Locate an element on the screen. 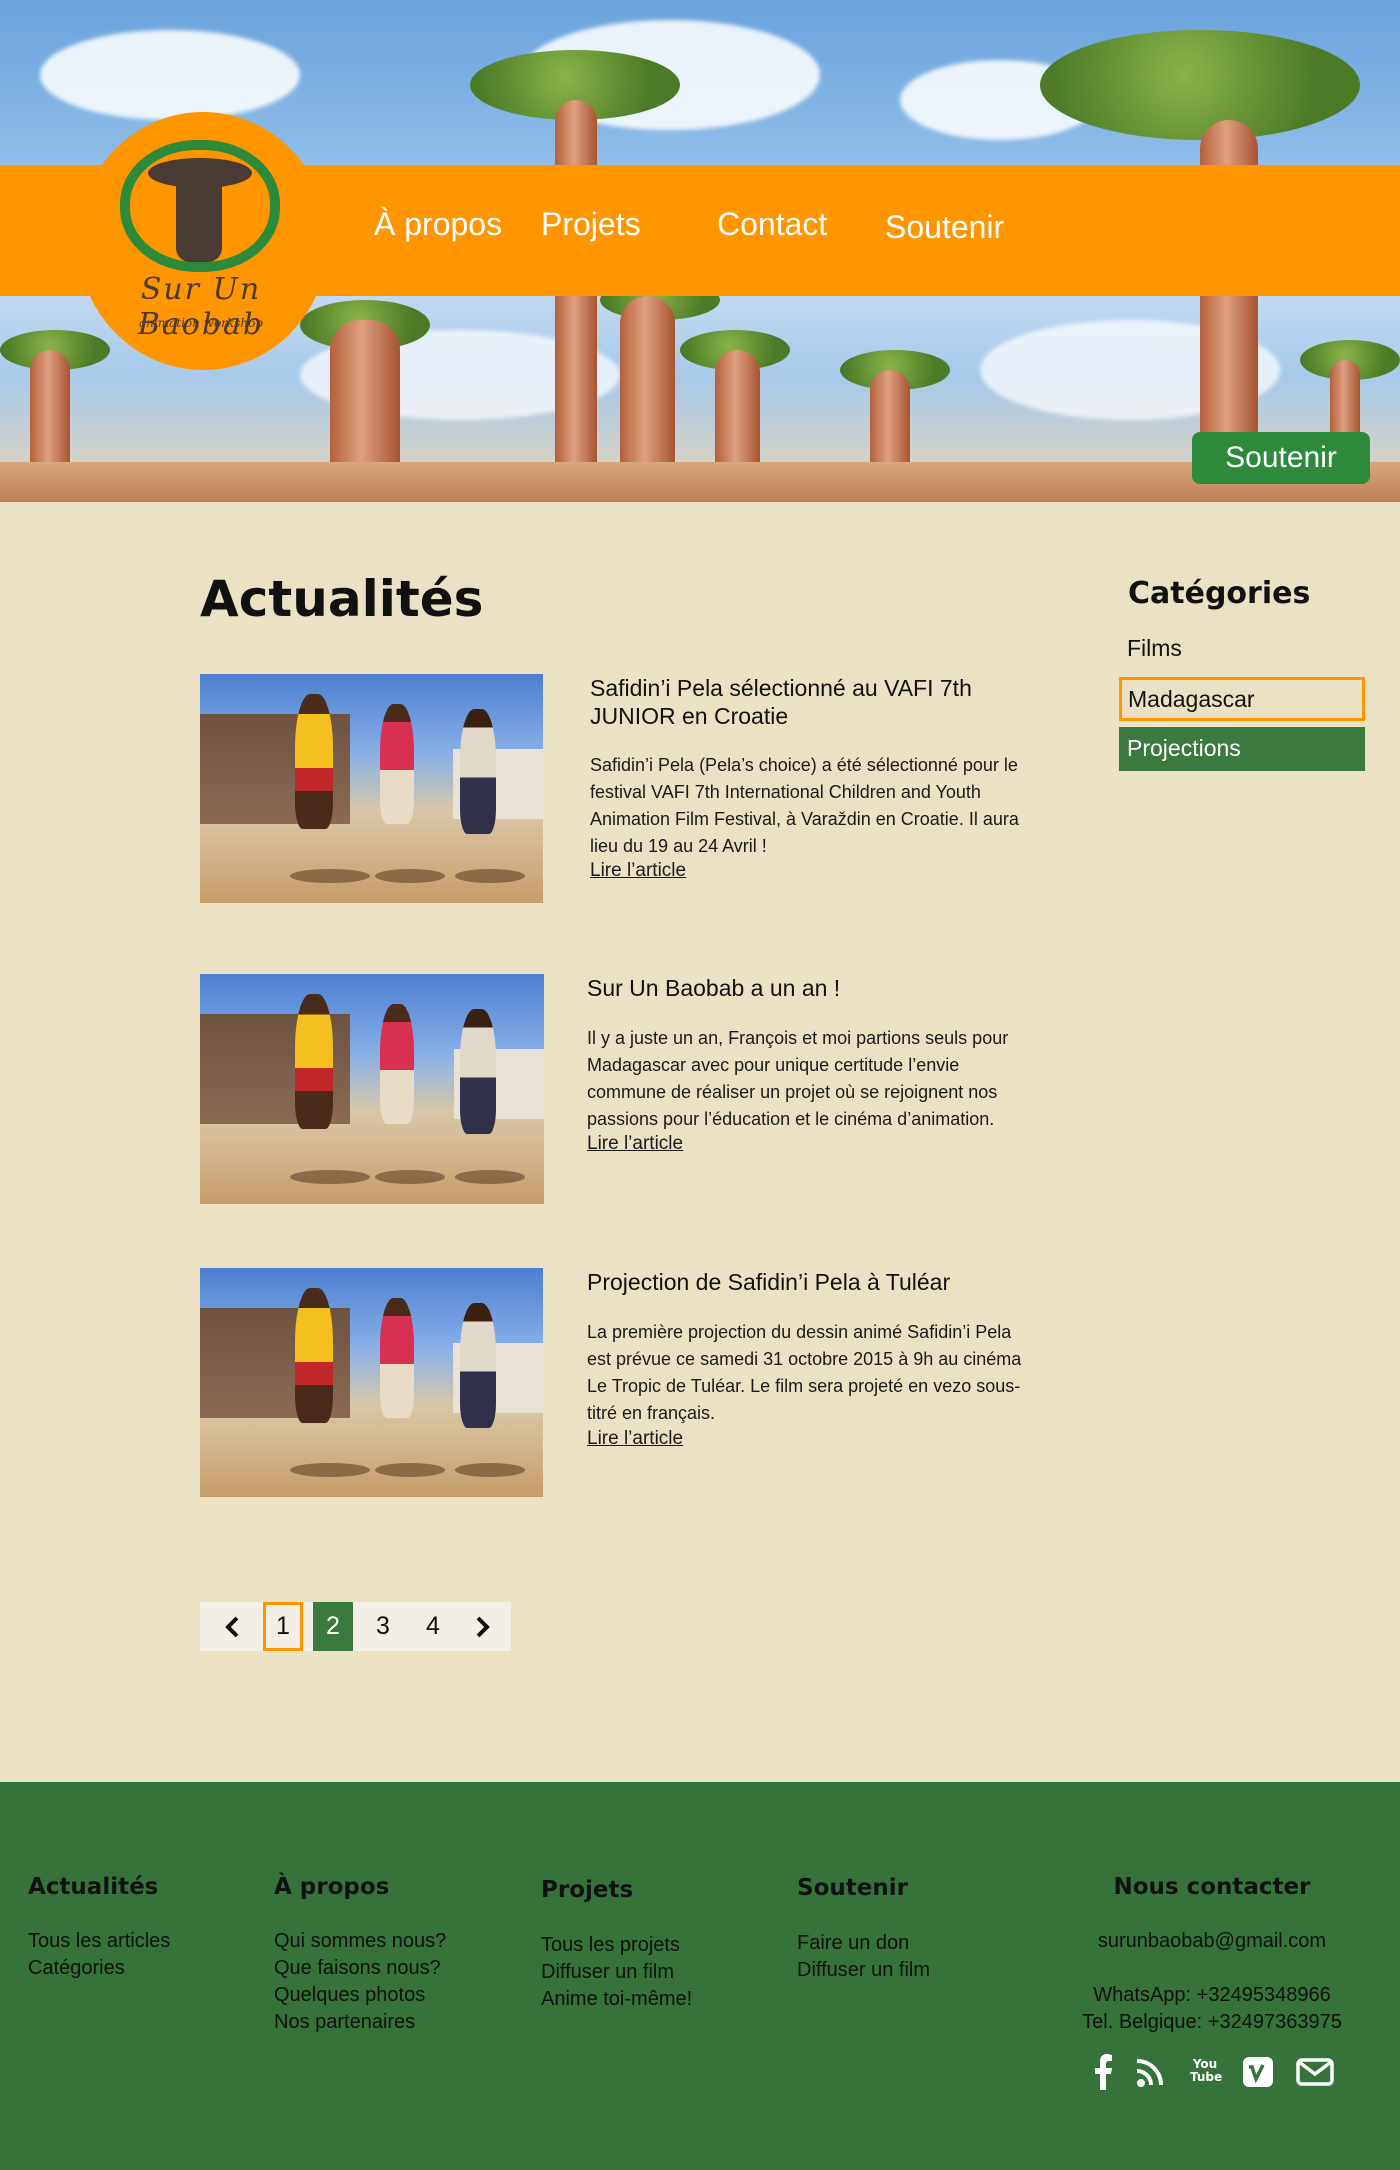 The image size is (1400, 2170). page-3-link: 3 is located at coordinates (383, 1626).